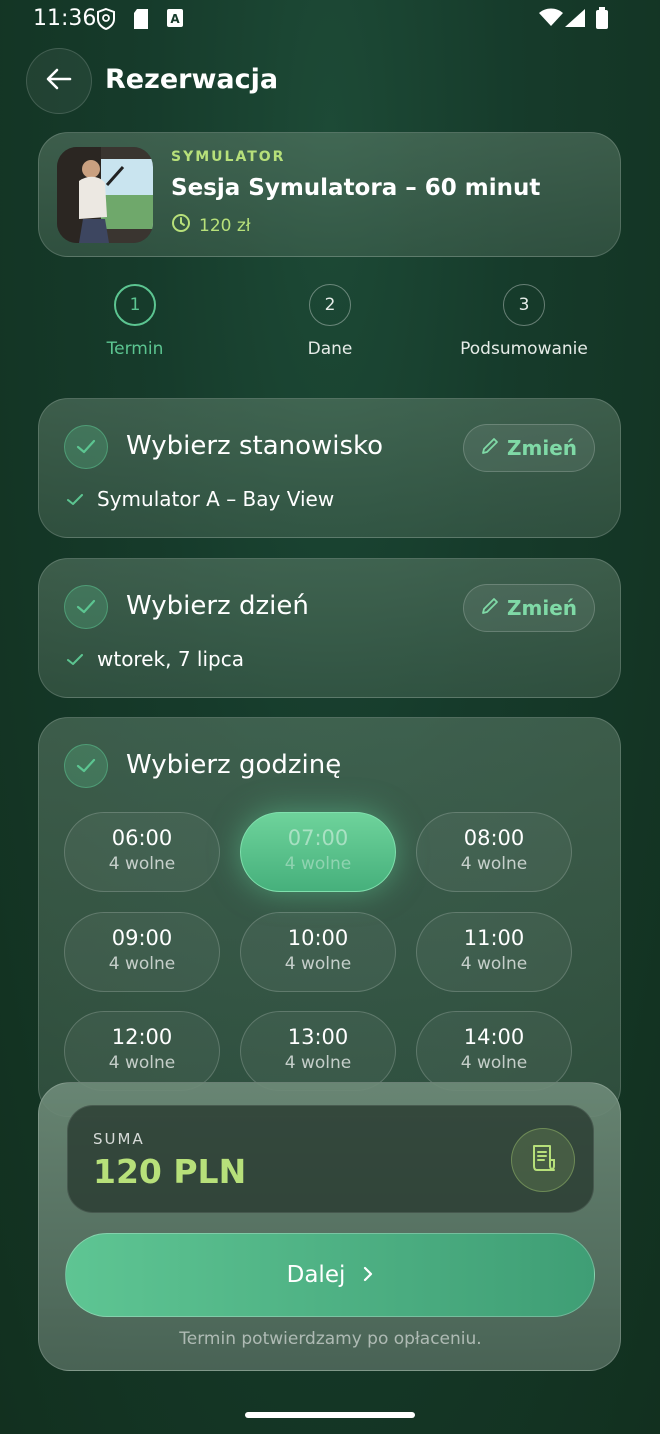 Image resolution: width=660 pixels, height=1434 pixels. Describe the element at coordinates (228, 157) in the screenshot. I see `product-category: SYMULATOR` at that location.